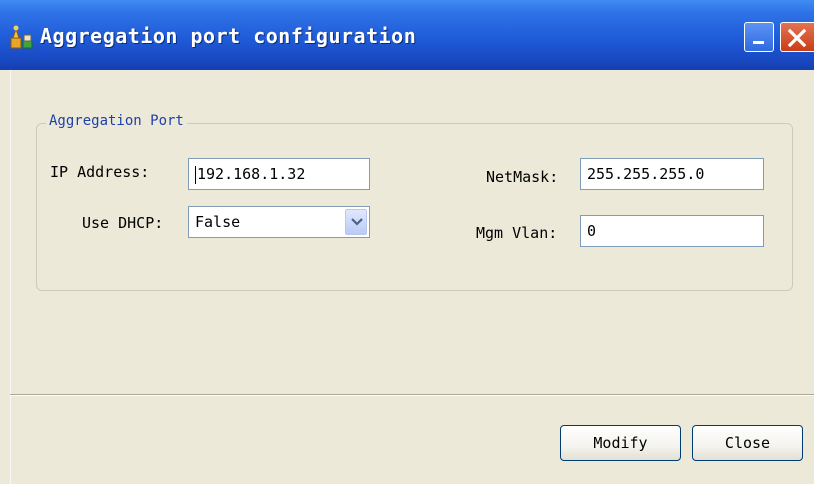 The width and height of the screenshot is (814, 484). What do you see at coordinates (517, 233) in the screenshot?
I see `mgm-vlan-label: Mgm Vlan:` at bounding box center [517, 233].